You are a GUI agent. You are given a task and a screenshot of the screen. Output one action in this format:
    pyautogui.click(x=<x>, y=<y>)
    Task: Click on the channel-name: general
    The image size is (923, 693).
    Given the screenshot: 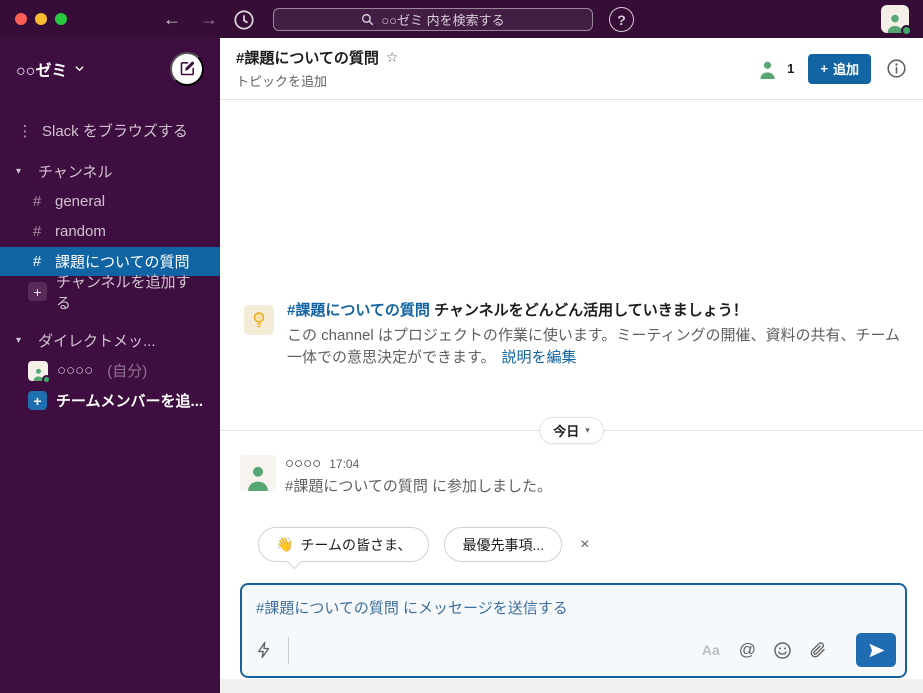 What is the action you would take?
    pyautogui.click(x=80, y=201)
    